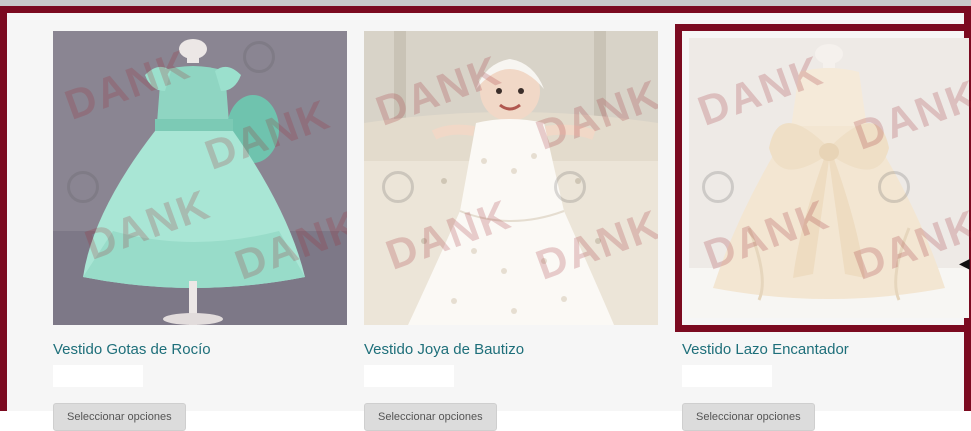 Image resolution: width=971 pixels, height=431 pixels. I want to click on left-arrow-pointer-icon: ◀, so click(964, 263).